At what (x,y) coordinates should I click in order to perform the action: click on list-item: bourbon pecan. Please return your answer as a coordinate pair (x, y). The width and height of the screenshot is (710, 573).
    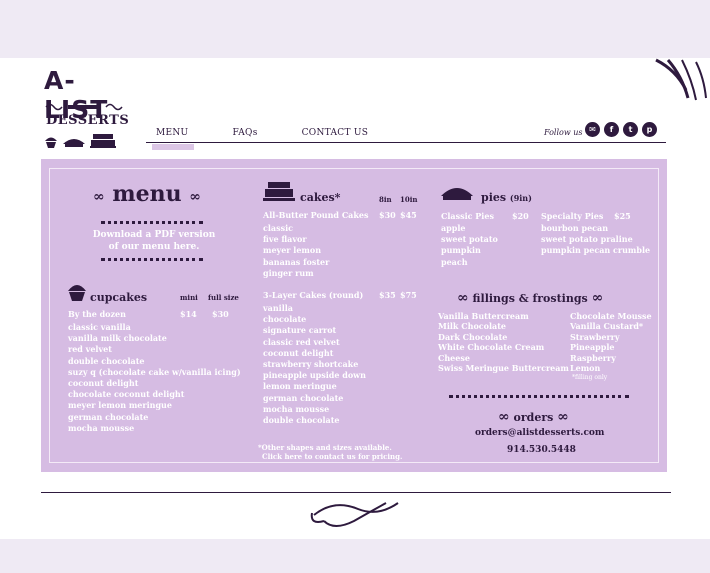
    Looking at the image, I should click on (575, 228).